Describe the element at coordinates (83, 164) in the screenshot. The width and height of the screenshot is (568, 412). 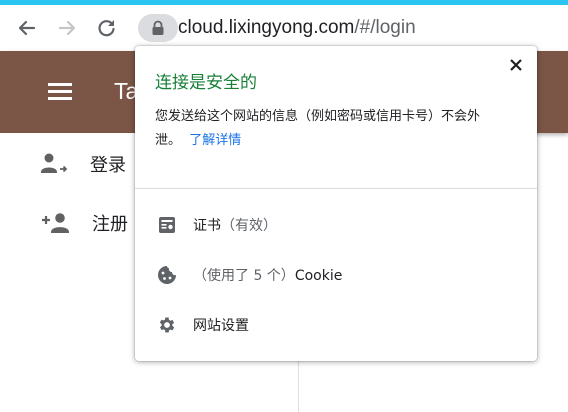
I see `sidebar-item-login: 登录` at that location.